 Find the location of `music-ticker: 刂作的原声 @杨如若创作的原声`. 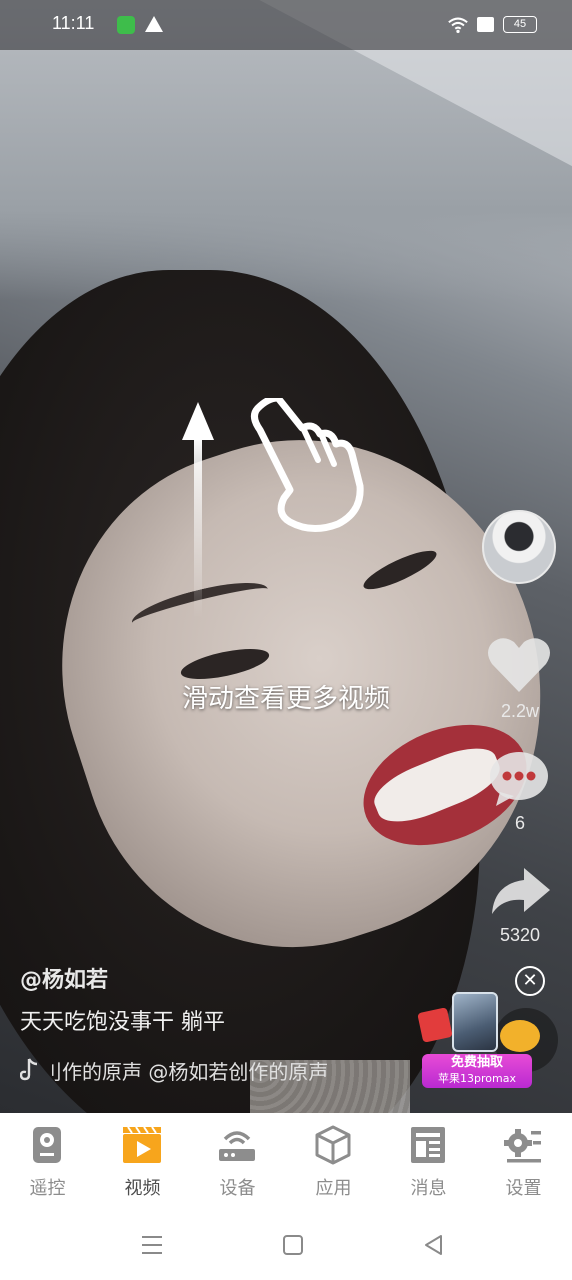

music-ticker: 刂作的原声 @杨如若创作的原声 is located at coordinates (207, 1070).